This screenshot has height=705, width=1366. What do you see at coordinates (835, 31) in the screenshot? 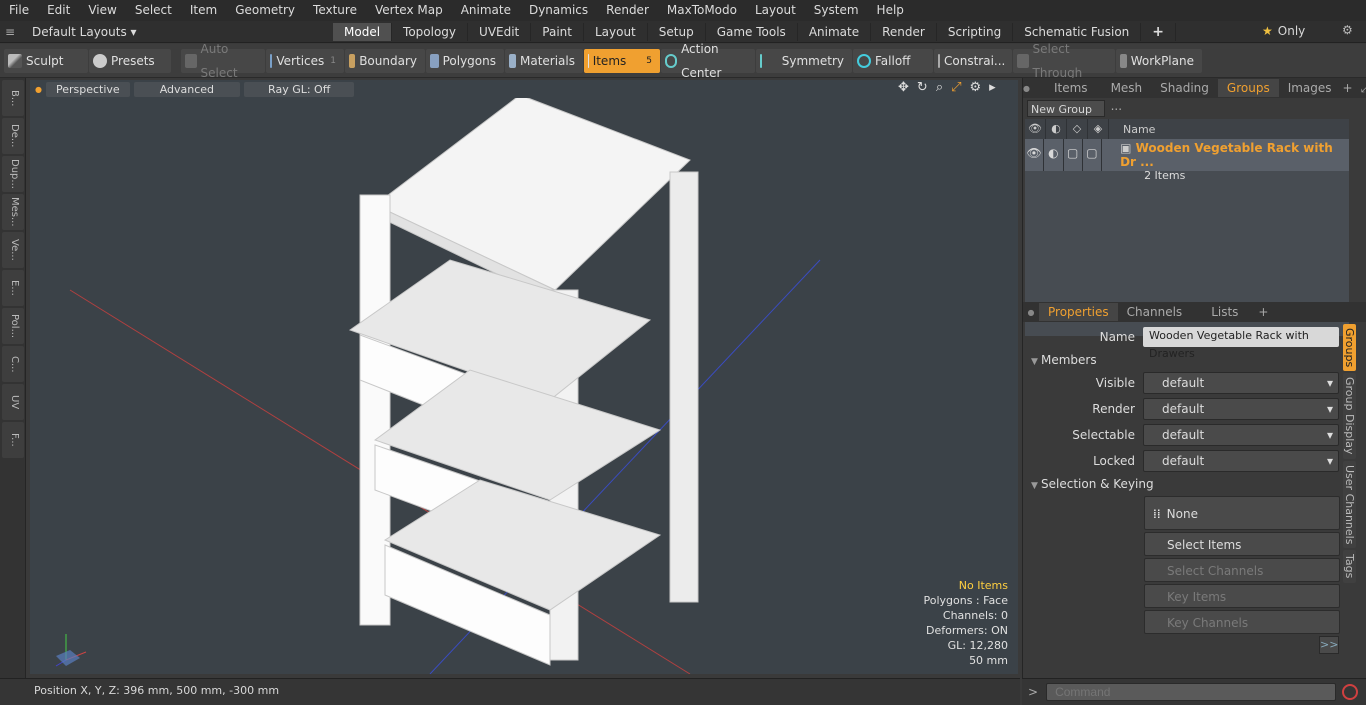
I see `tab-animate: Animate` at bounding box center [835, 31].